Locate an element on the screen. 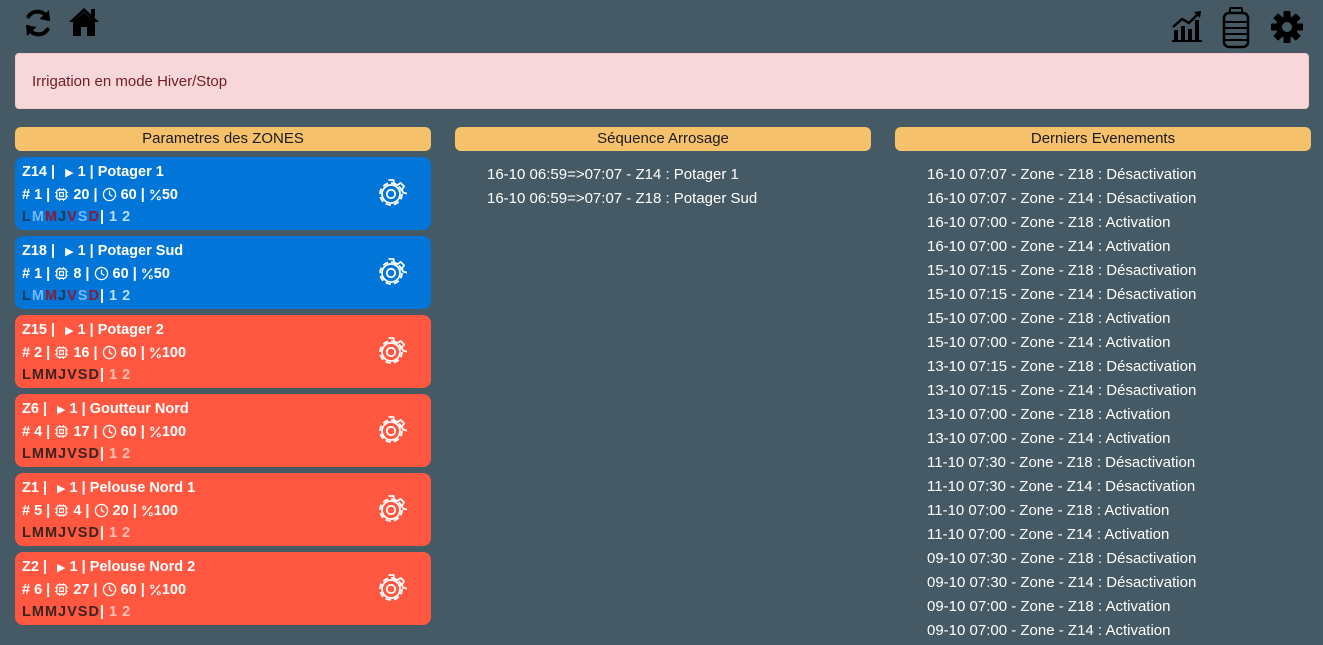 This screenshot has width=1323, height=645. zone-duration: 17 | is located at coordinates (87, 431).